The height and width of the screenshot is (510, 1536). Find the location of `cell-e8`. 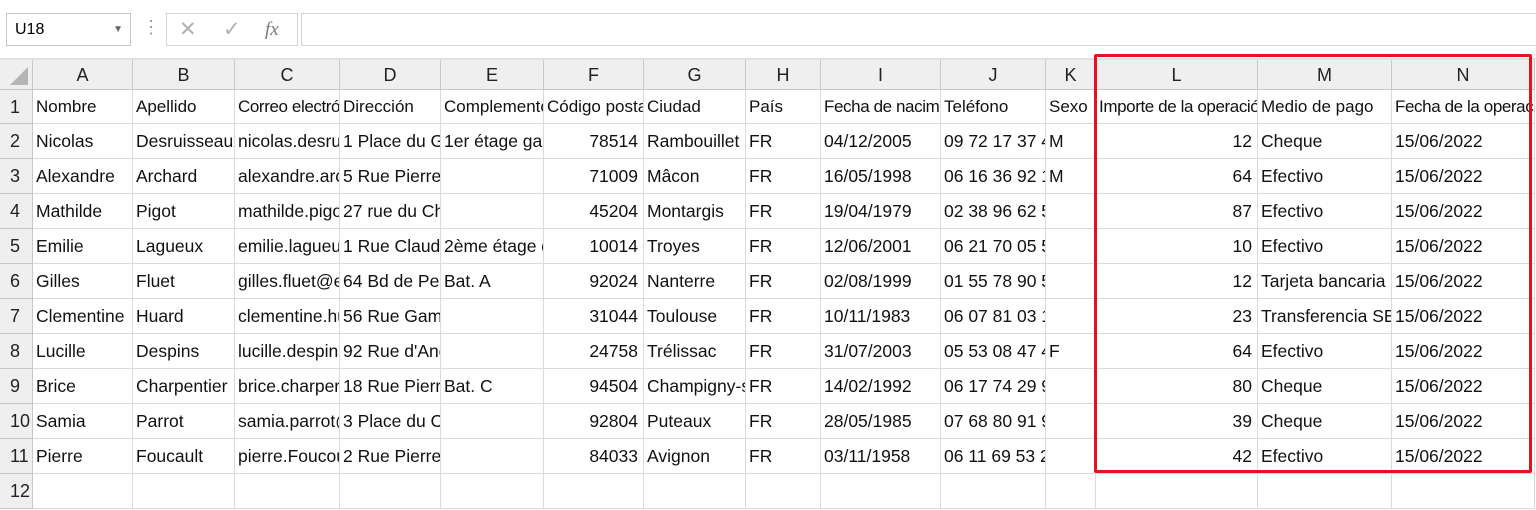

cell-e8 is located at coordinates (492, 351).